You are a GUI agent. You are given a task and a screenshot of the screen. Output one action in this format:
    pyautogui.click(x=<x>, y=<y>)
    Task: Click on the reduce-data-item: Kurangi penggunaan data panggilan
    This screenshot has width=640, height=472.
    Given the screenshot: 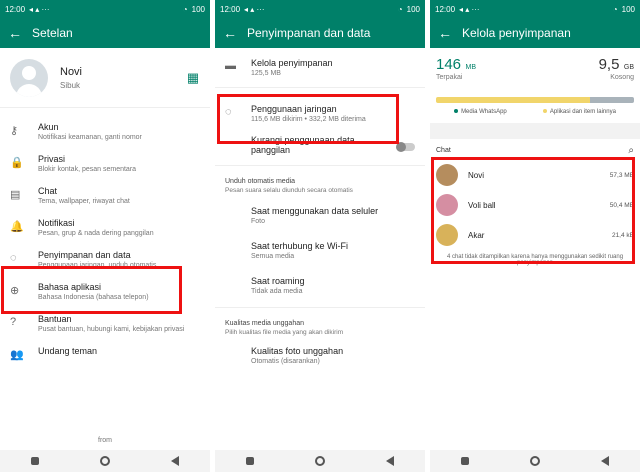 What is the action you would take?
    pyautogui.click(x=320, y=145)
    